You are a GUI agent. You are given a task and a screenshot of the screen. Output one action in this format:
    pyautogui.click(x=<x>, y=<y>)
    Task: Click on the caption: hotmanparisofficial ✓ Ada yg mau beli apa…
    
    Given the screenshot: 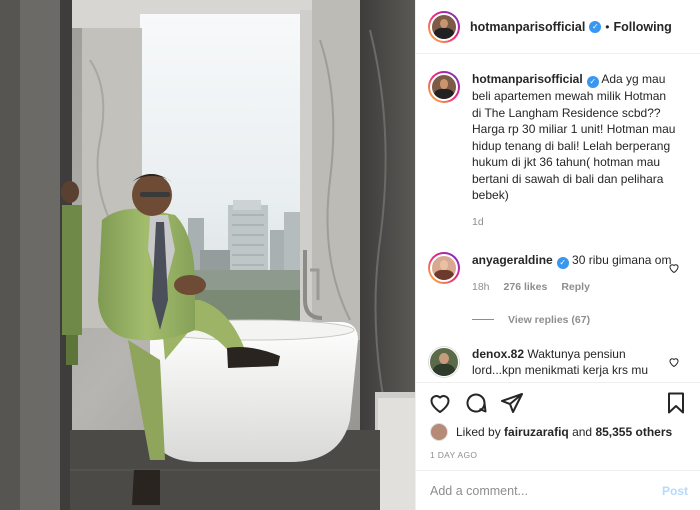 What is the action you would take?
    pyautogui.click(x=558, y=150)
    